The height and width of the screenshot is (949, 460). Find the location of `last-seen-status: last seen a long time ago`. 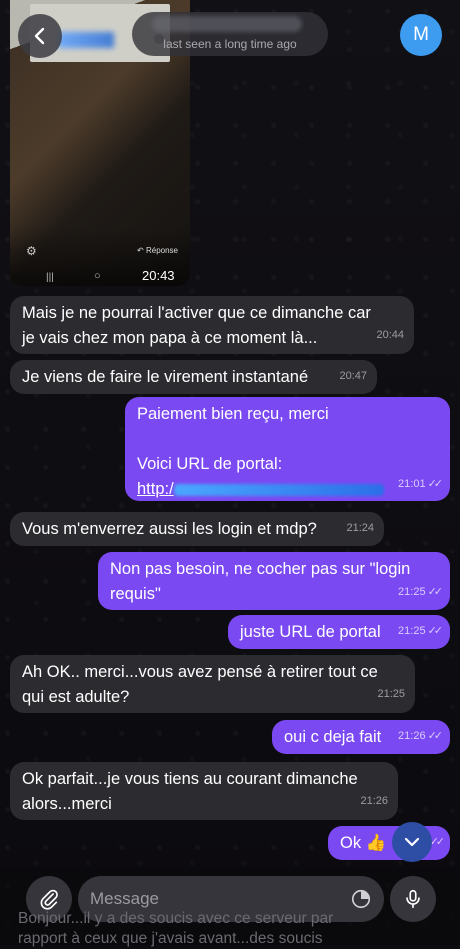

last-seen-status: last seen a long time ago is located at coordinates (230, 44).